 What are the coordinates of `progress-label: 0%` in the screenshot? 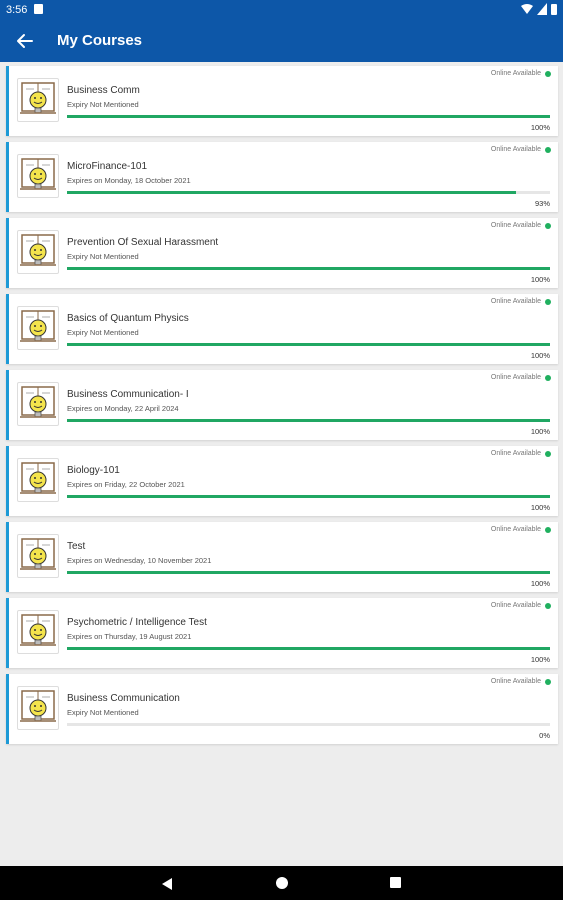 It's located at (544, 735).